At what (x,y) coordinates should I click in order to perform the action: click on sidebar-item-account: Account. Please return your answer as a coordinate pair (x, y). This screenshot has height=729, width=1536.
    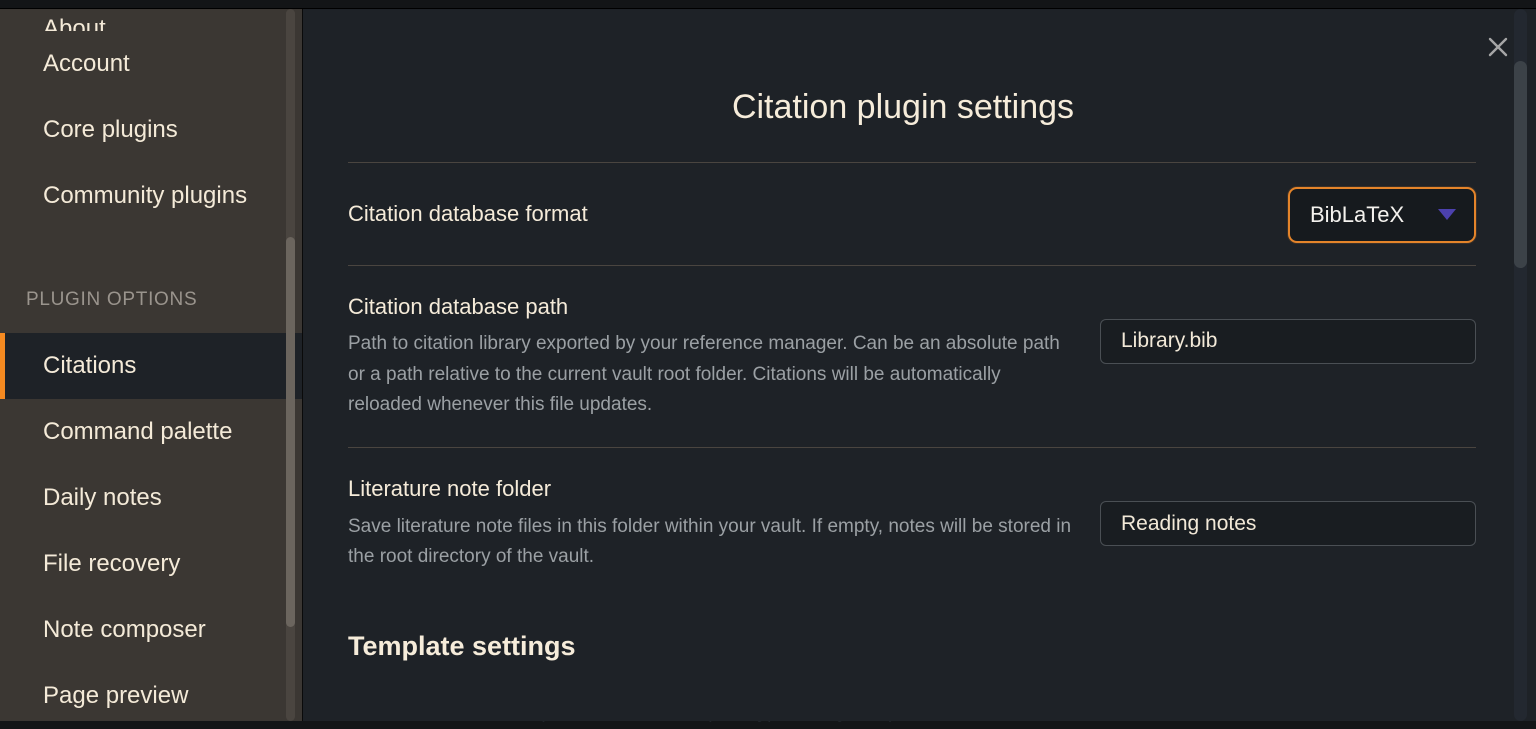
    Looking at the image, I should click on (151, 64).